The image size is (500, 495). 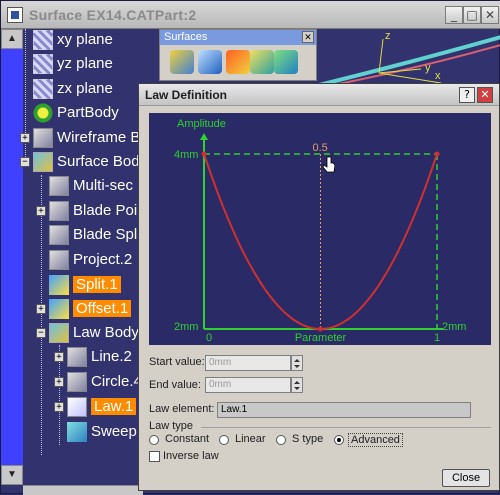 What do you see at coordinates (59, 357) in the screenshot?
I see `expand-line-icon: +` at bounding box center [59, 357].